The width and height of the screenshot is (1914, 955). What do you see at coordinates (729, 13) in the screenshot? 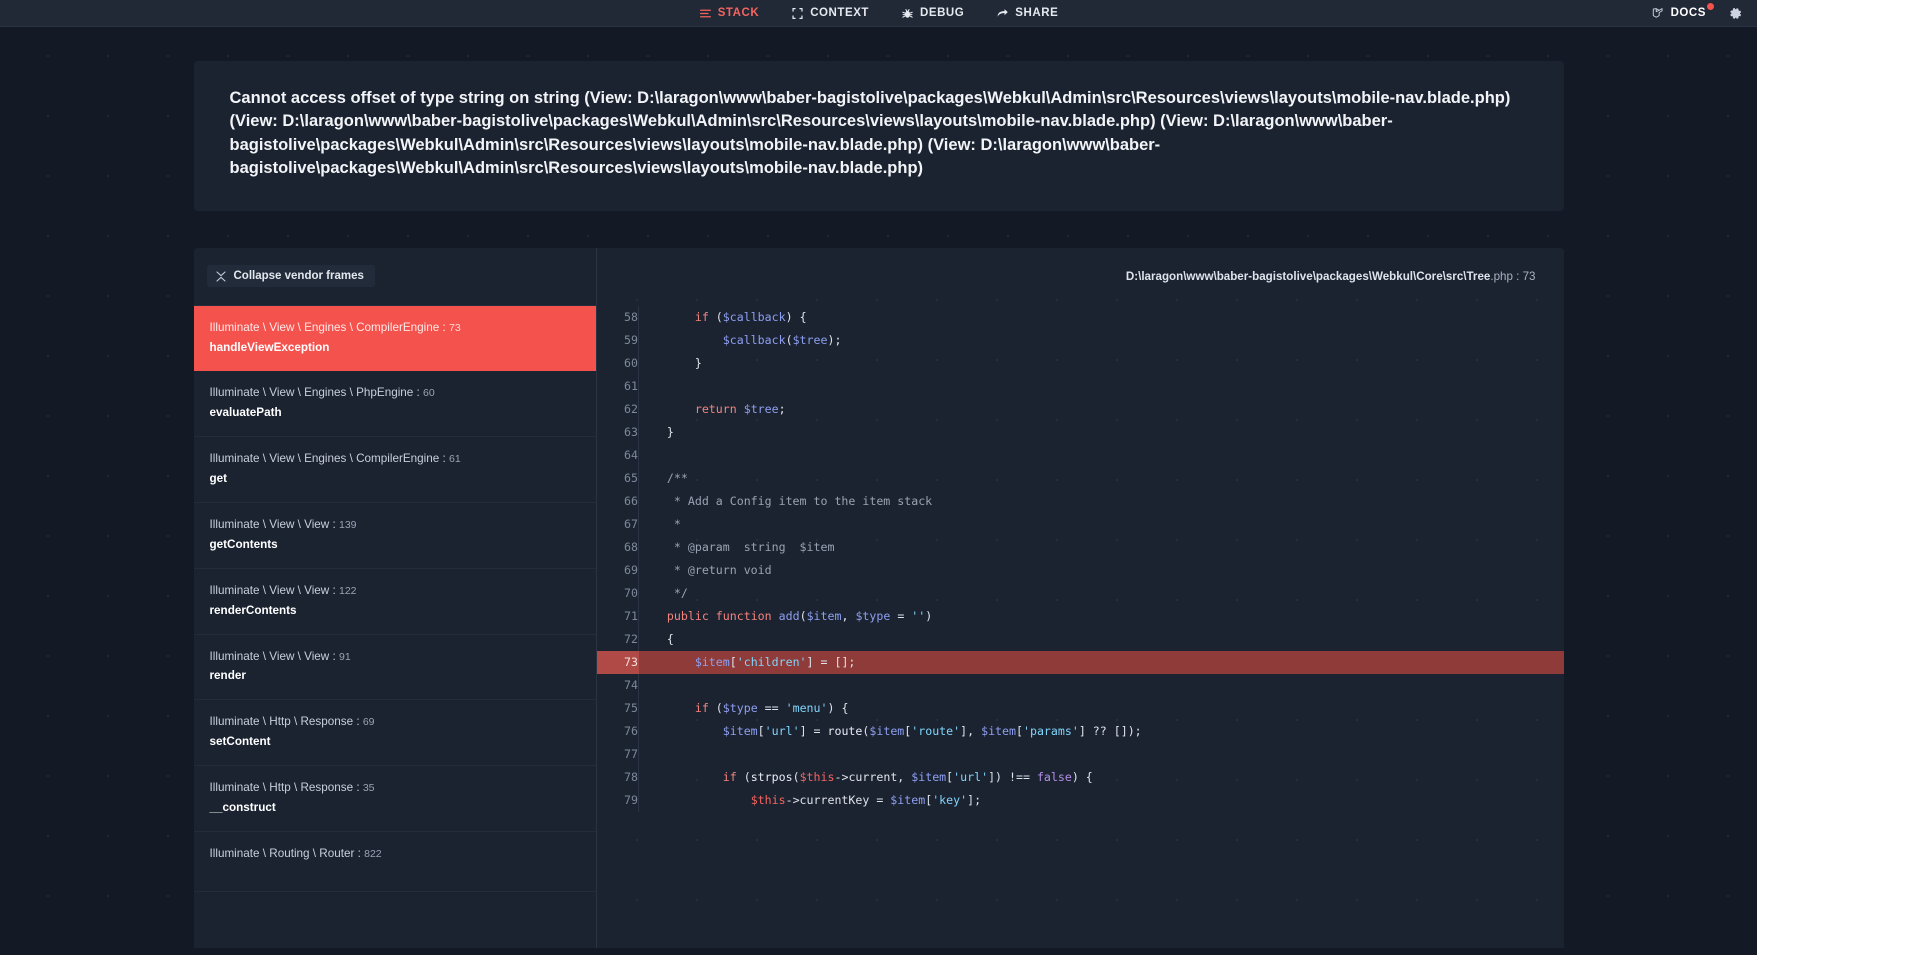
I see `nav-tab-stack: STACK` at bounding box center [729, 13].